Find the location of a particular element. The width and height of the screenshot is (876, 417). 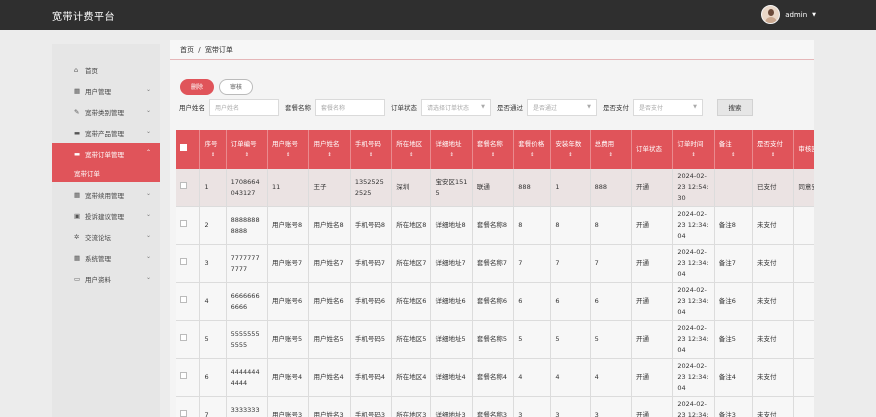

column-header: 安装年数 ⇕ is located at coordinates (570, 149).